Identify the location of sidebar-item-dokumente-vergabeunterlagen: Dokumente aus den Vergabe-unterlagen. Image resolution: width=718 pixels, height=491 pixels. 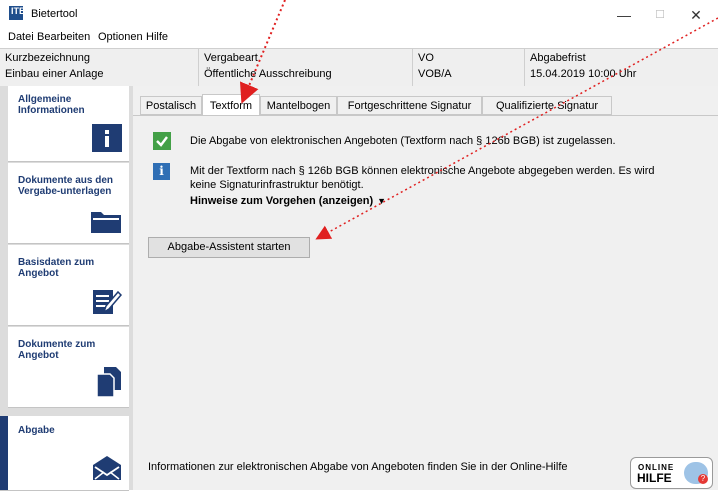
(68, 203).